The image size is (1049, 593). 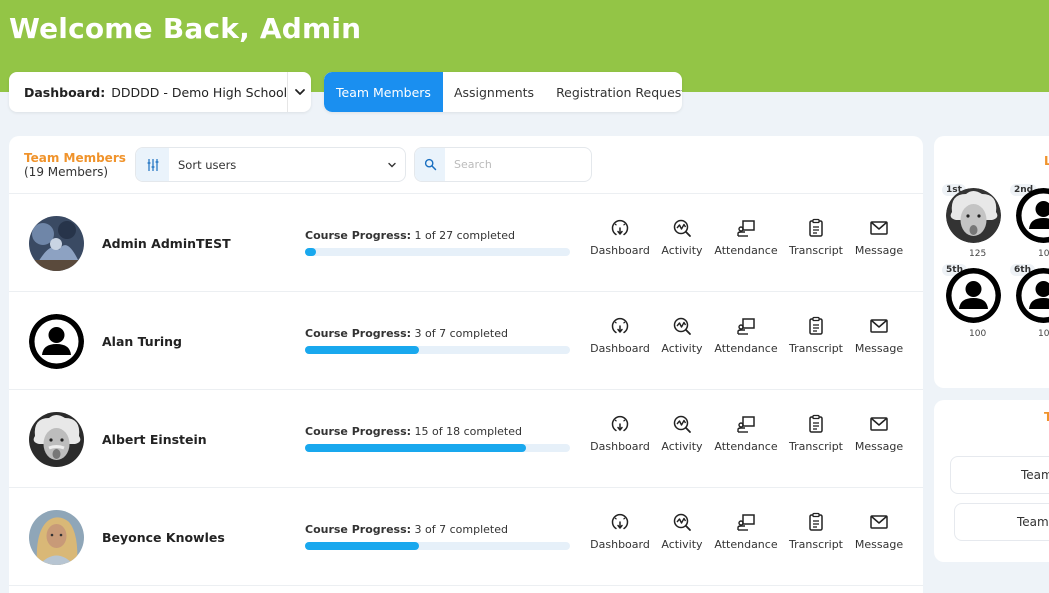 I want to click on search-icon, so click(x=430, y=164).